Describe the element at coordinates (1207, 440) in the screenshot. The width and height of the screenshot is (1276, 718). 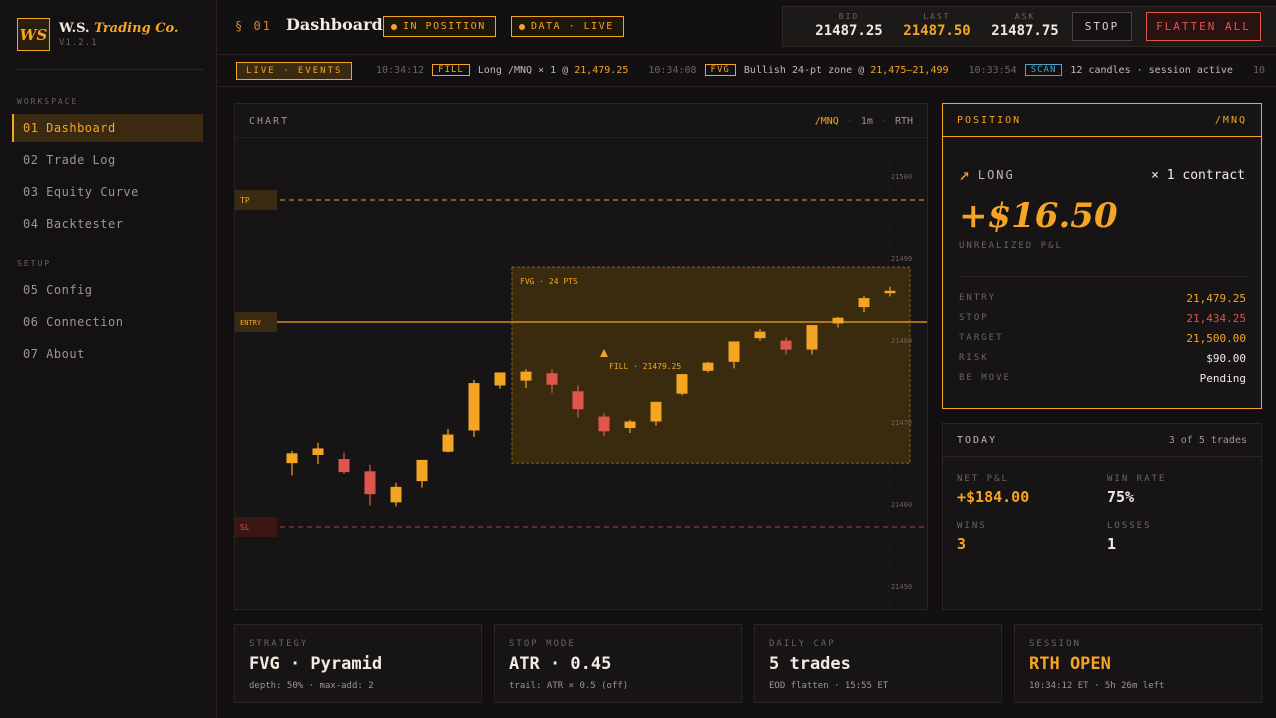
I see `today-trade-count: 3 of 5 trades` at that location.